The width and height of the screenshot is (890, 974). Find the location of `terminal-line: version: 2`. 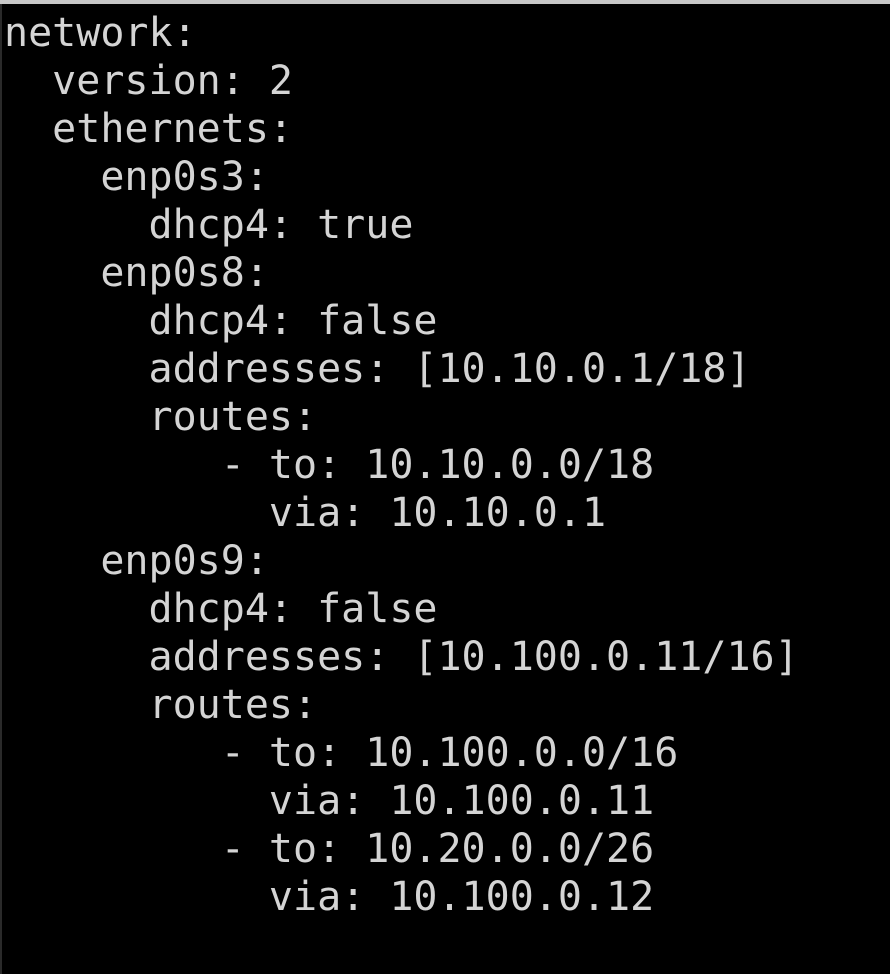

terminal-line: version: 2 is located at coordinates (148, 81).